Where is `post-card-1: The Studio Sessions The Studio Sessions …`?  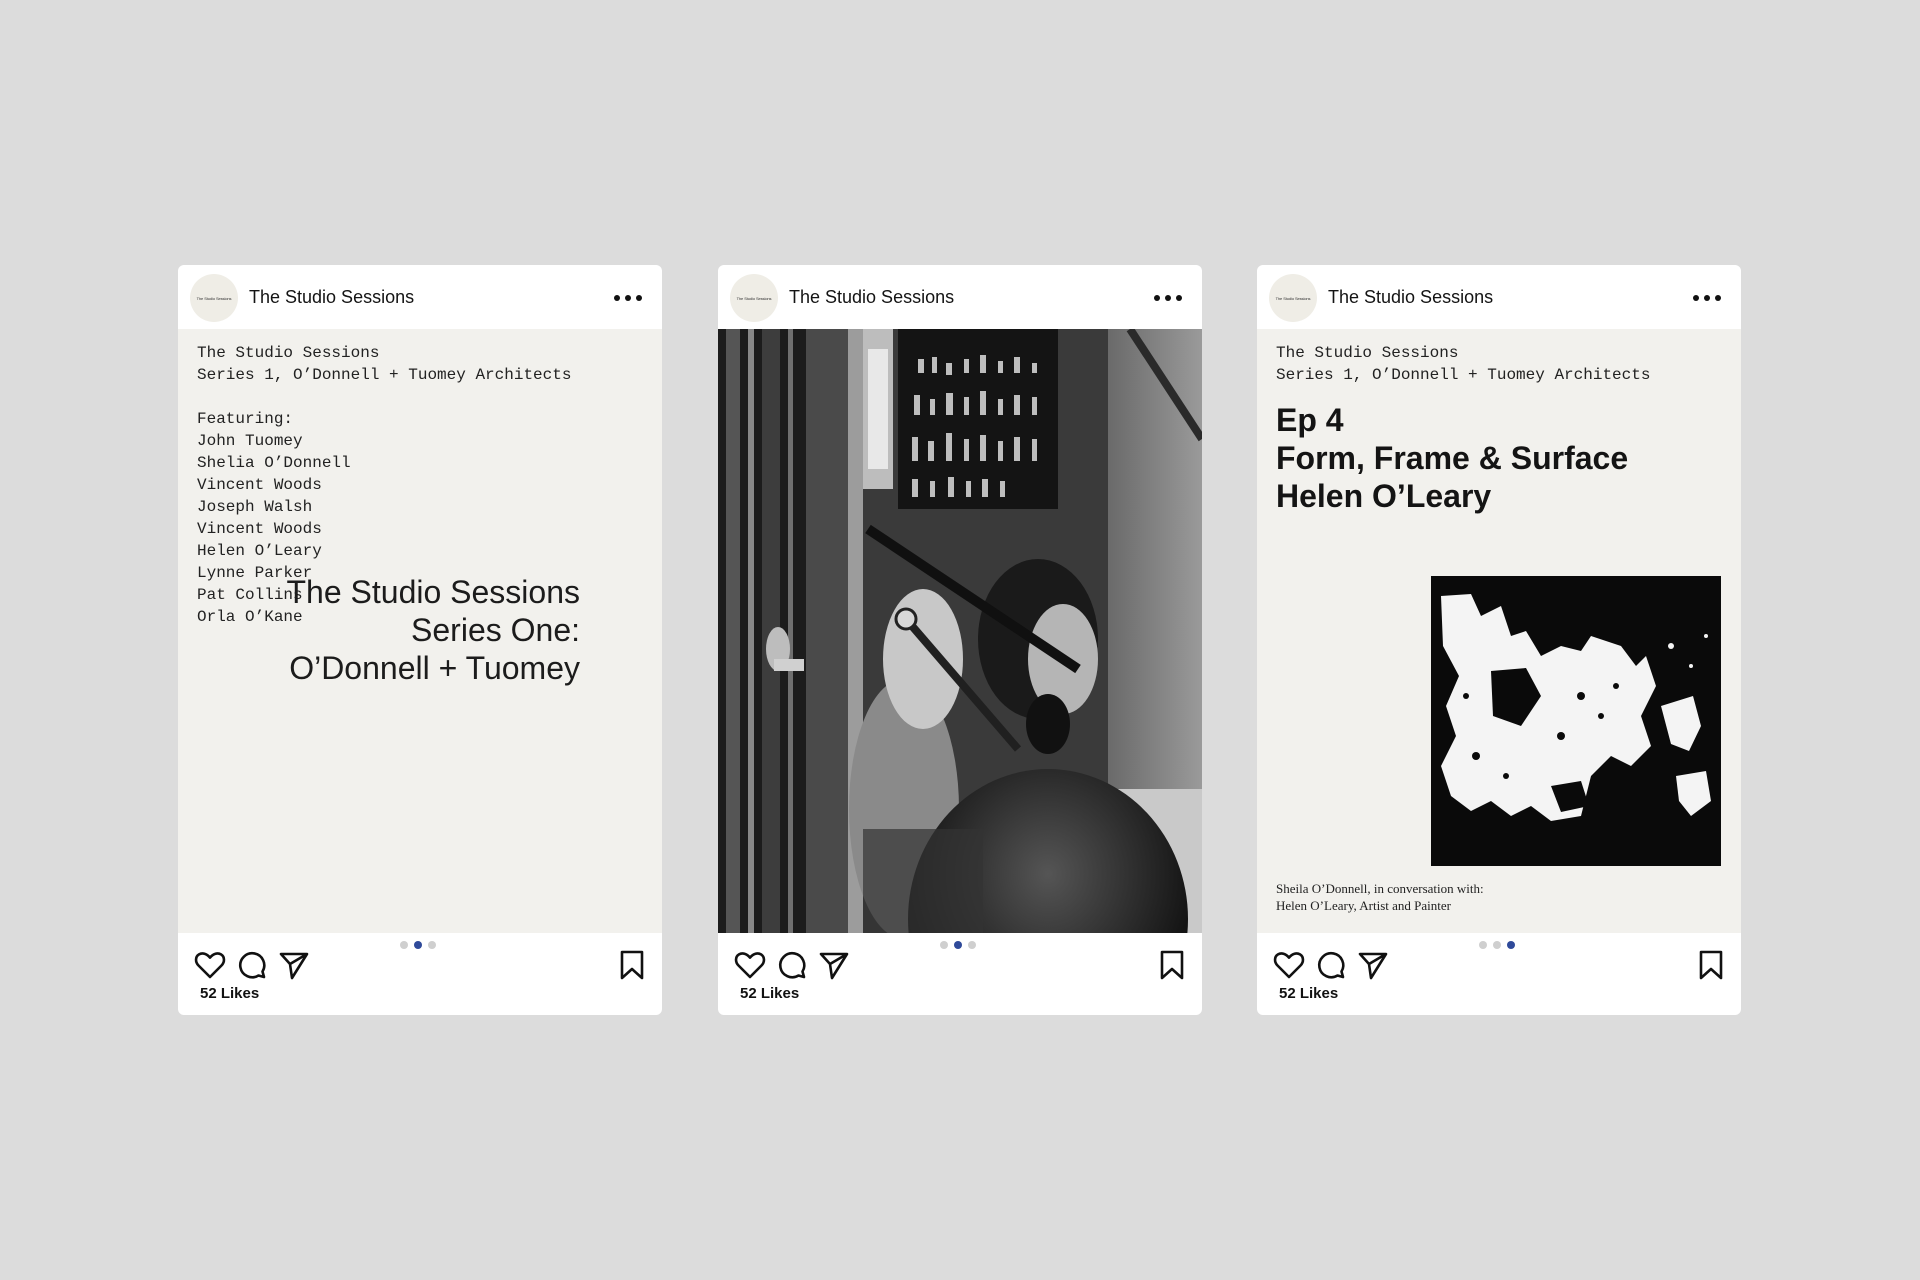
post-card-1: The Studio Sessions The Studio Sessions … is located at coordinates (420, 640).